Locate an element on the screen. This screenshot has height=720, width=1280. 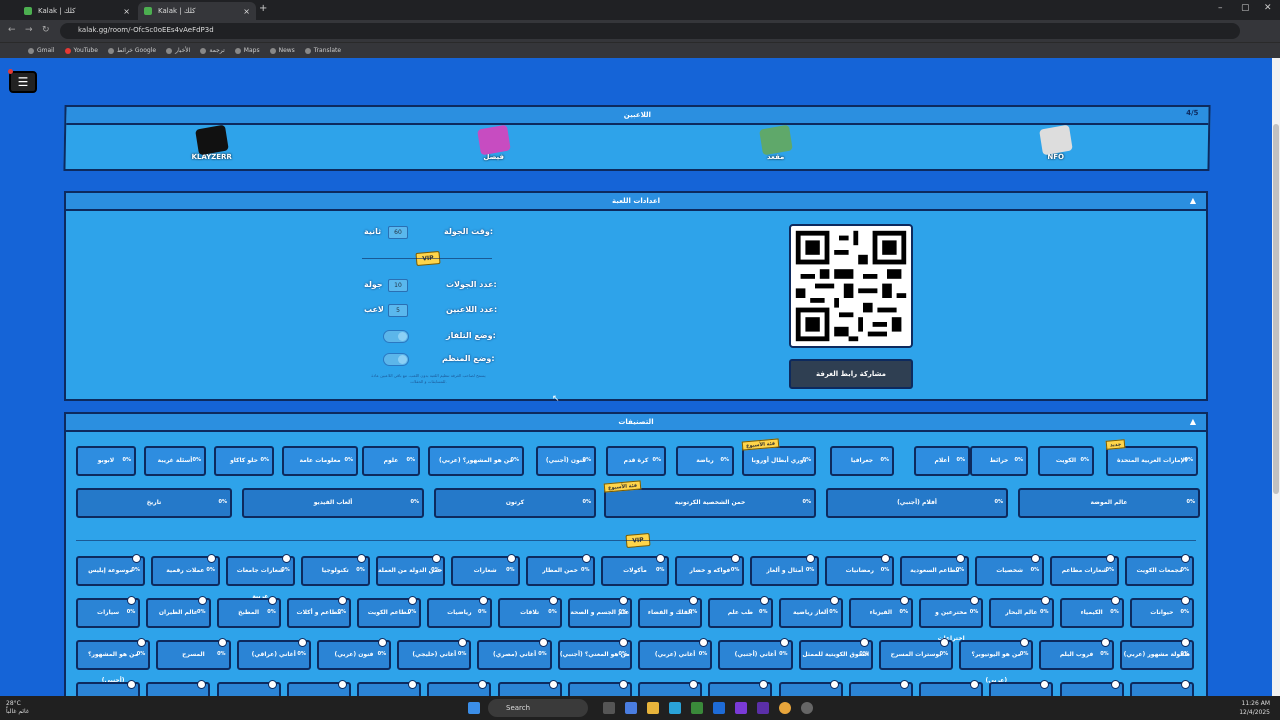
category-button: شعارات جامعات عربية 0% is located at coordinates (260, 577).